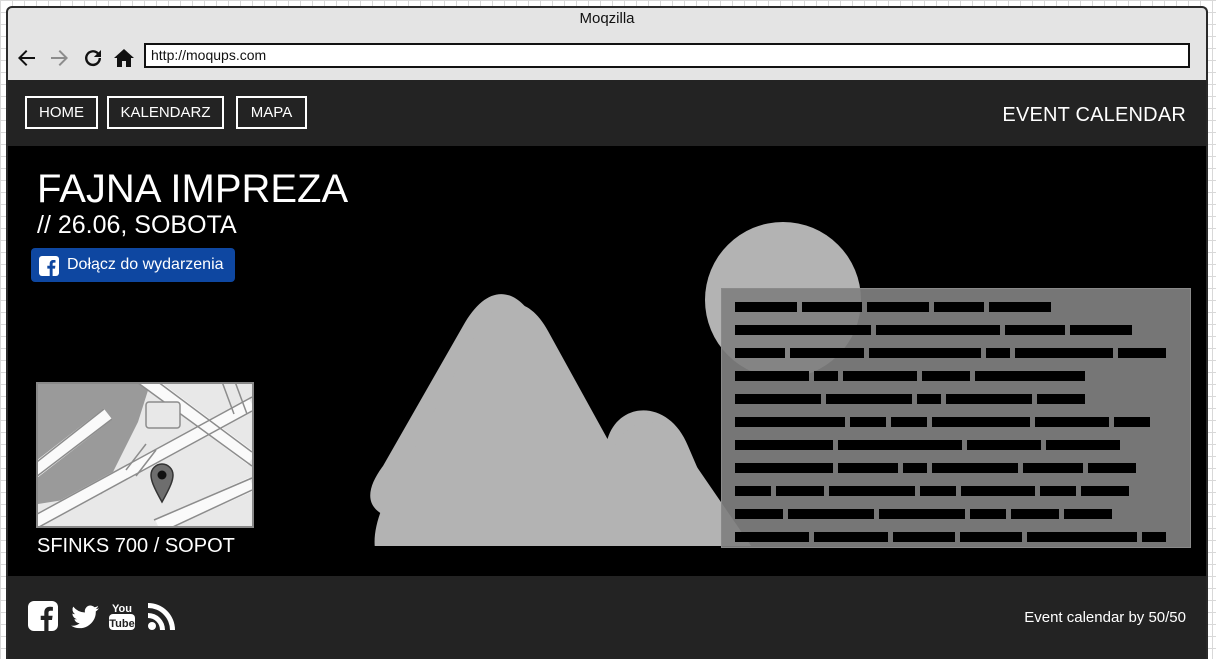 Image resolution: width=1216 pixels, height=659 pixels. I want to click on nav-kalendarz: KALENDARZ, so click(165, 112).